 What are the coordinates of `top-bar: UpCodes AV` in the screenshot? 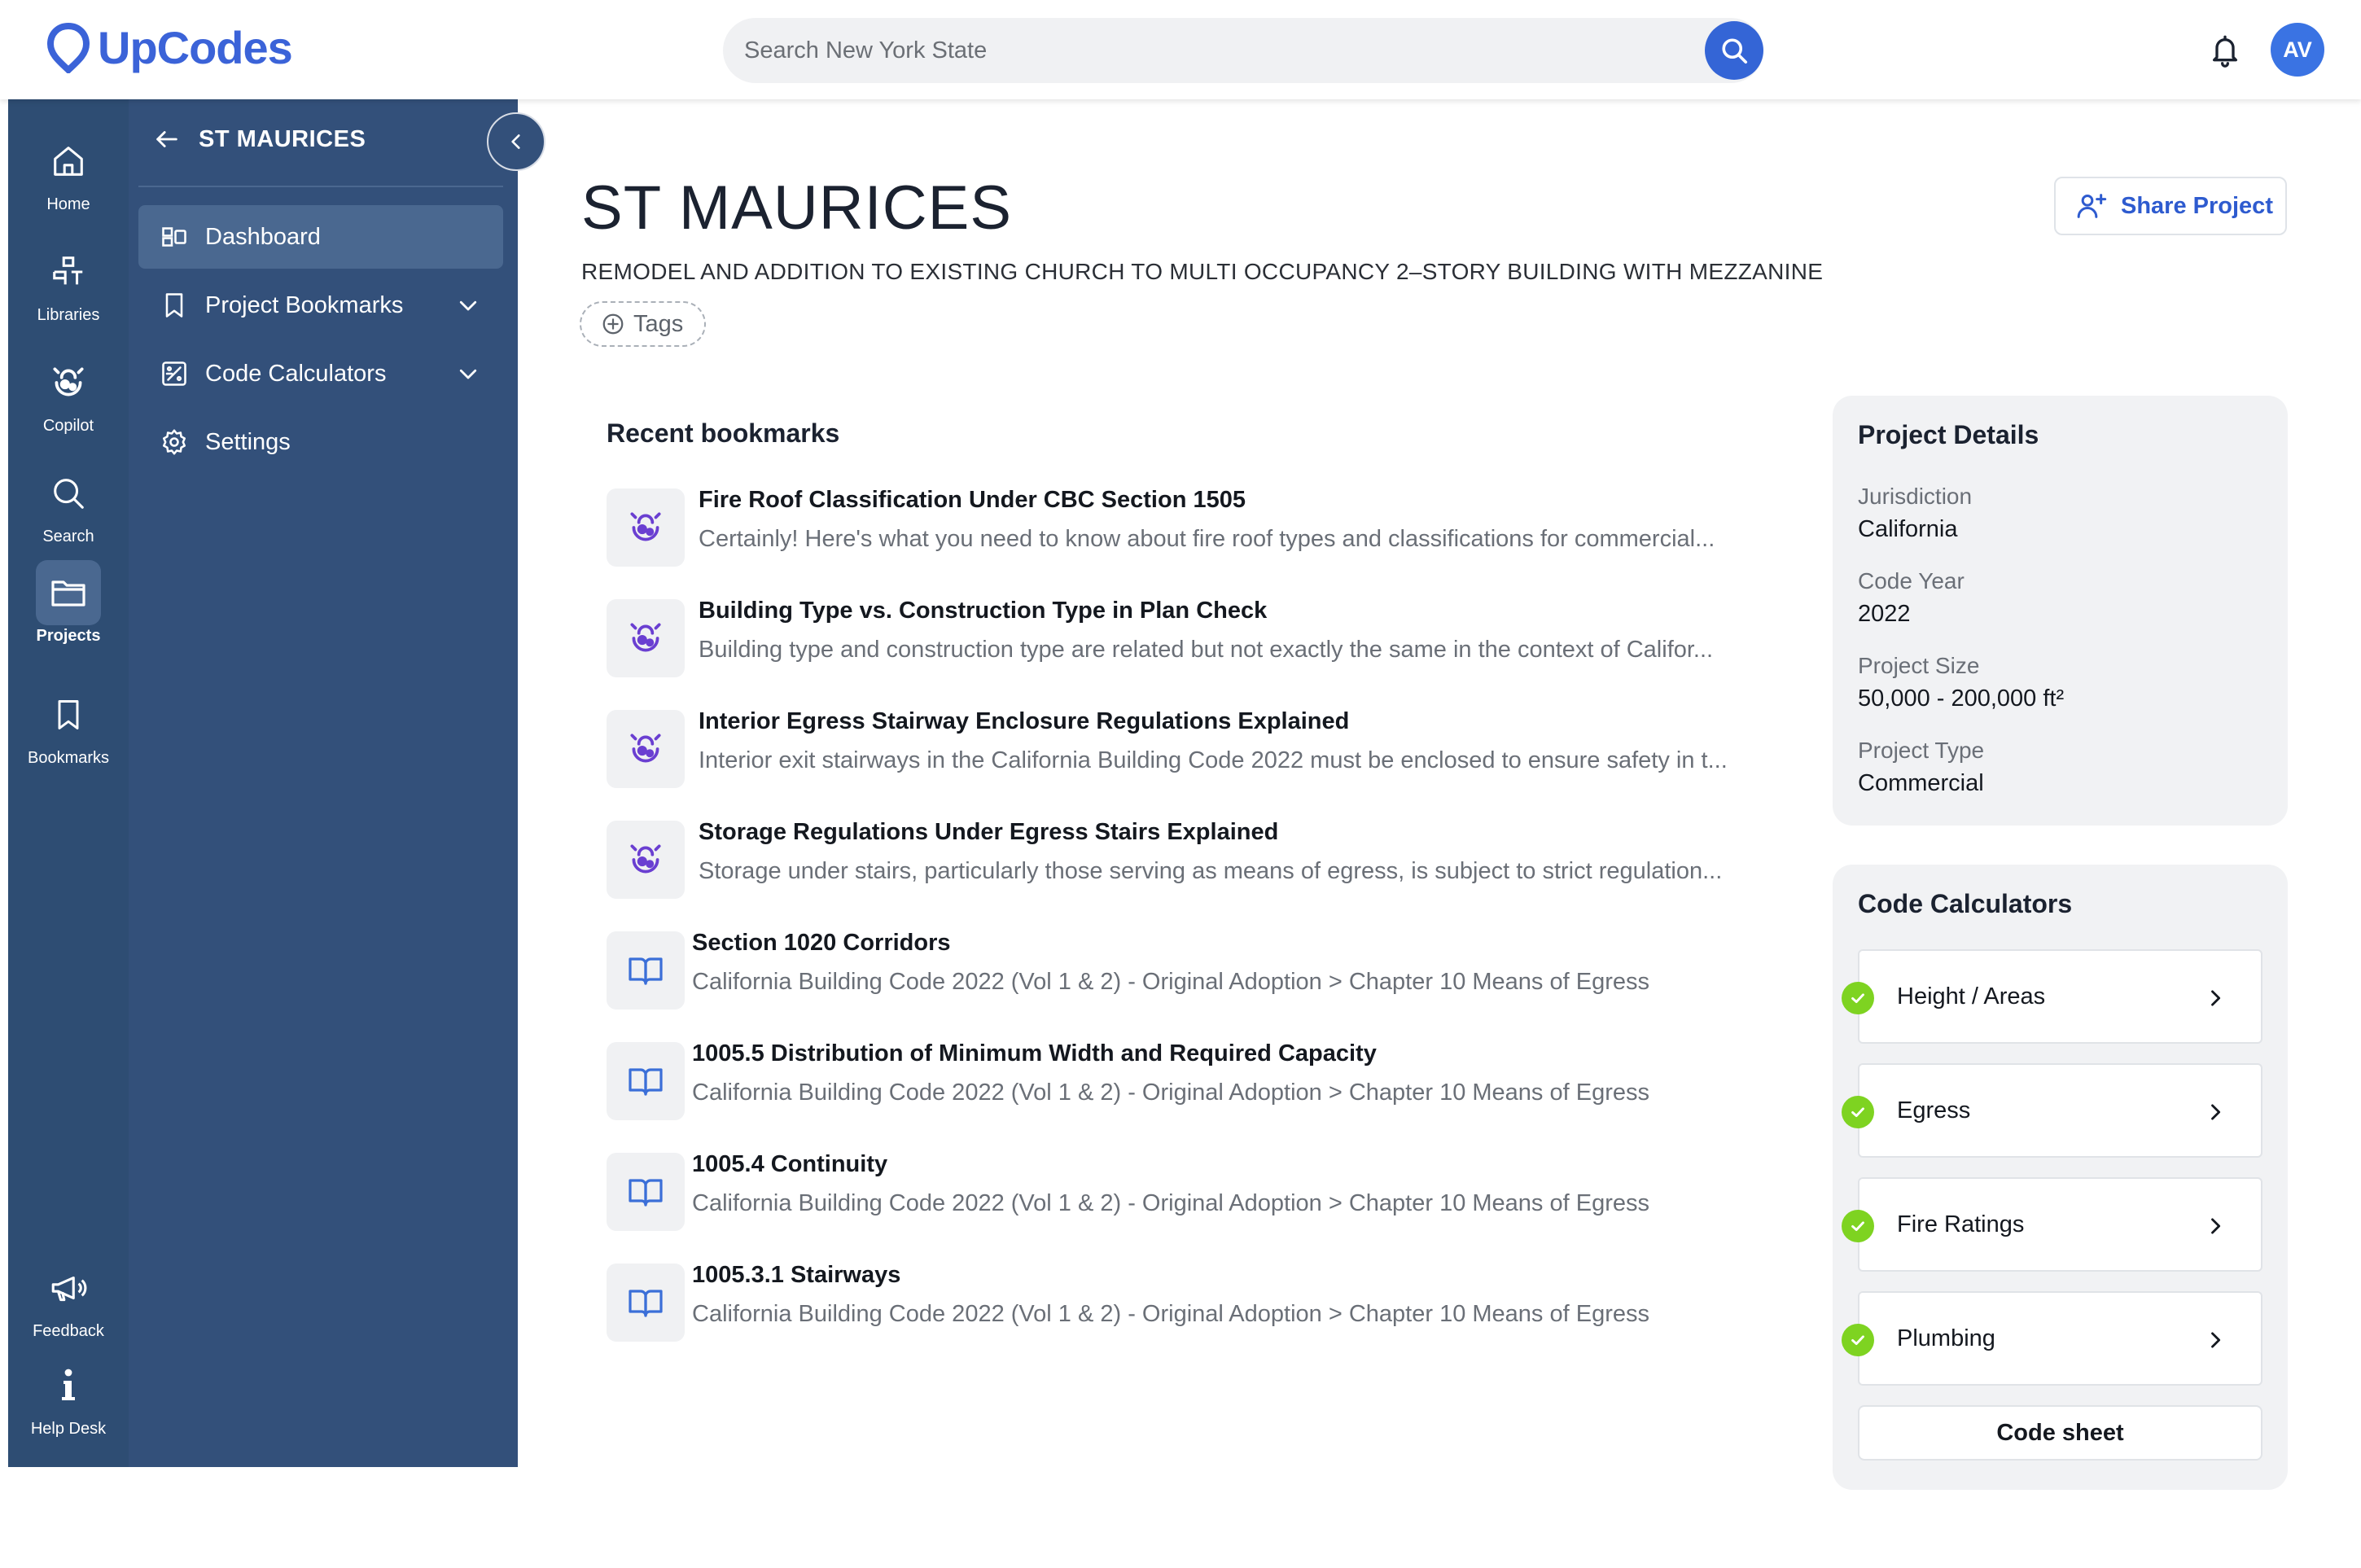 It's located at (1180, 50).